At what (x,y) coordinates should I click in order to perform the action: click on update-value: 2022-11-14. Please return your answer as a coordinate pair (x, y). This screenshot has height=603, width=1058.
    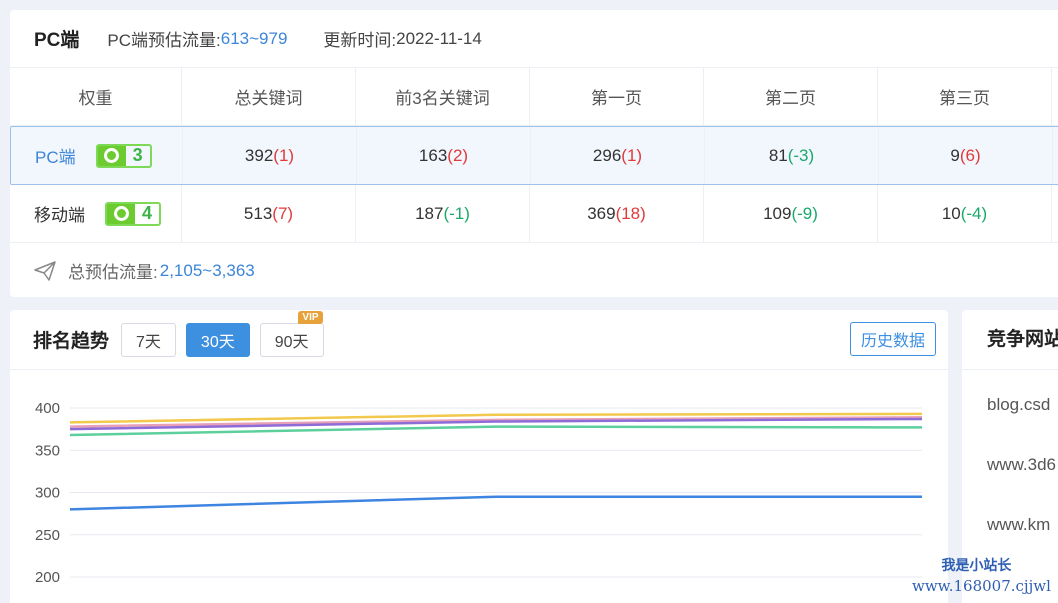
    Looking at the image, I should click on (439, 38).